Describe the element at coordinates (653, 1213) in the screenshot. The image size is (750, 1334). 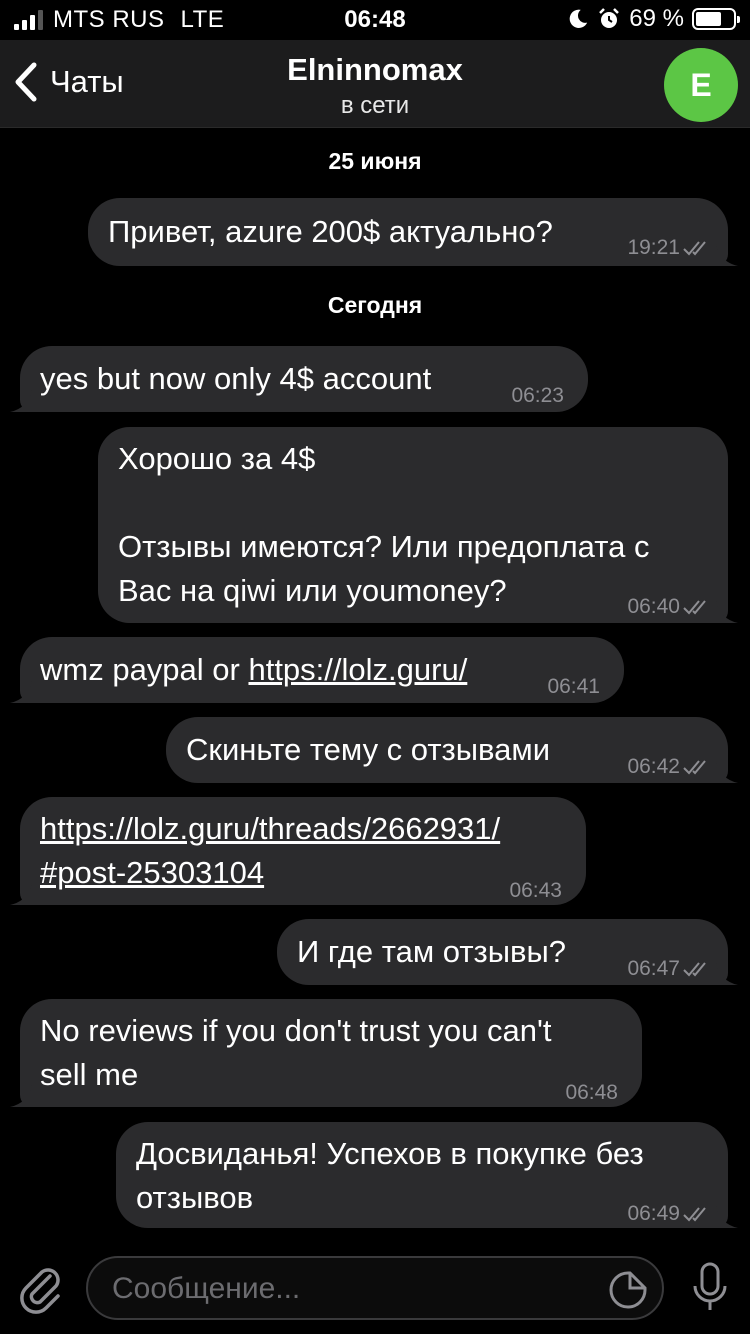
I see `message-time: 06:49` at that location.